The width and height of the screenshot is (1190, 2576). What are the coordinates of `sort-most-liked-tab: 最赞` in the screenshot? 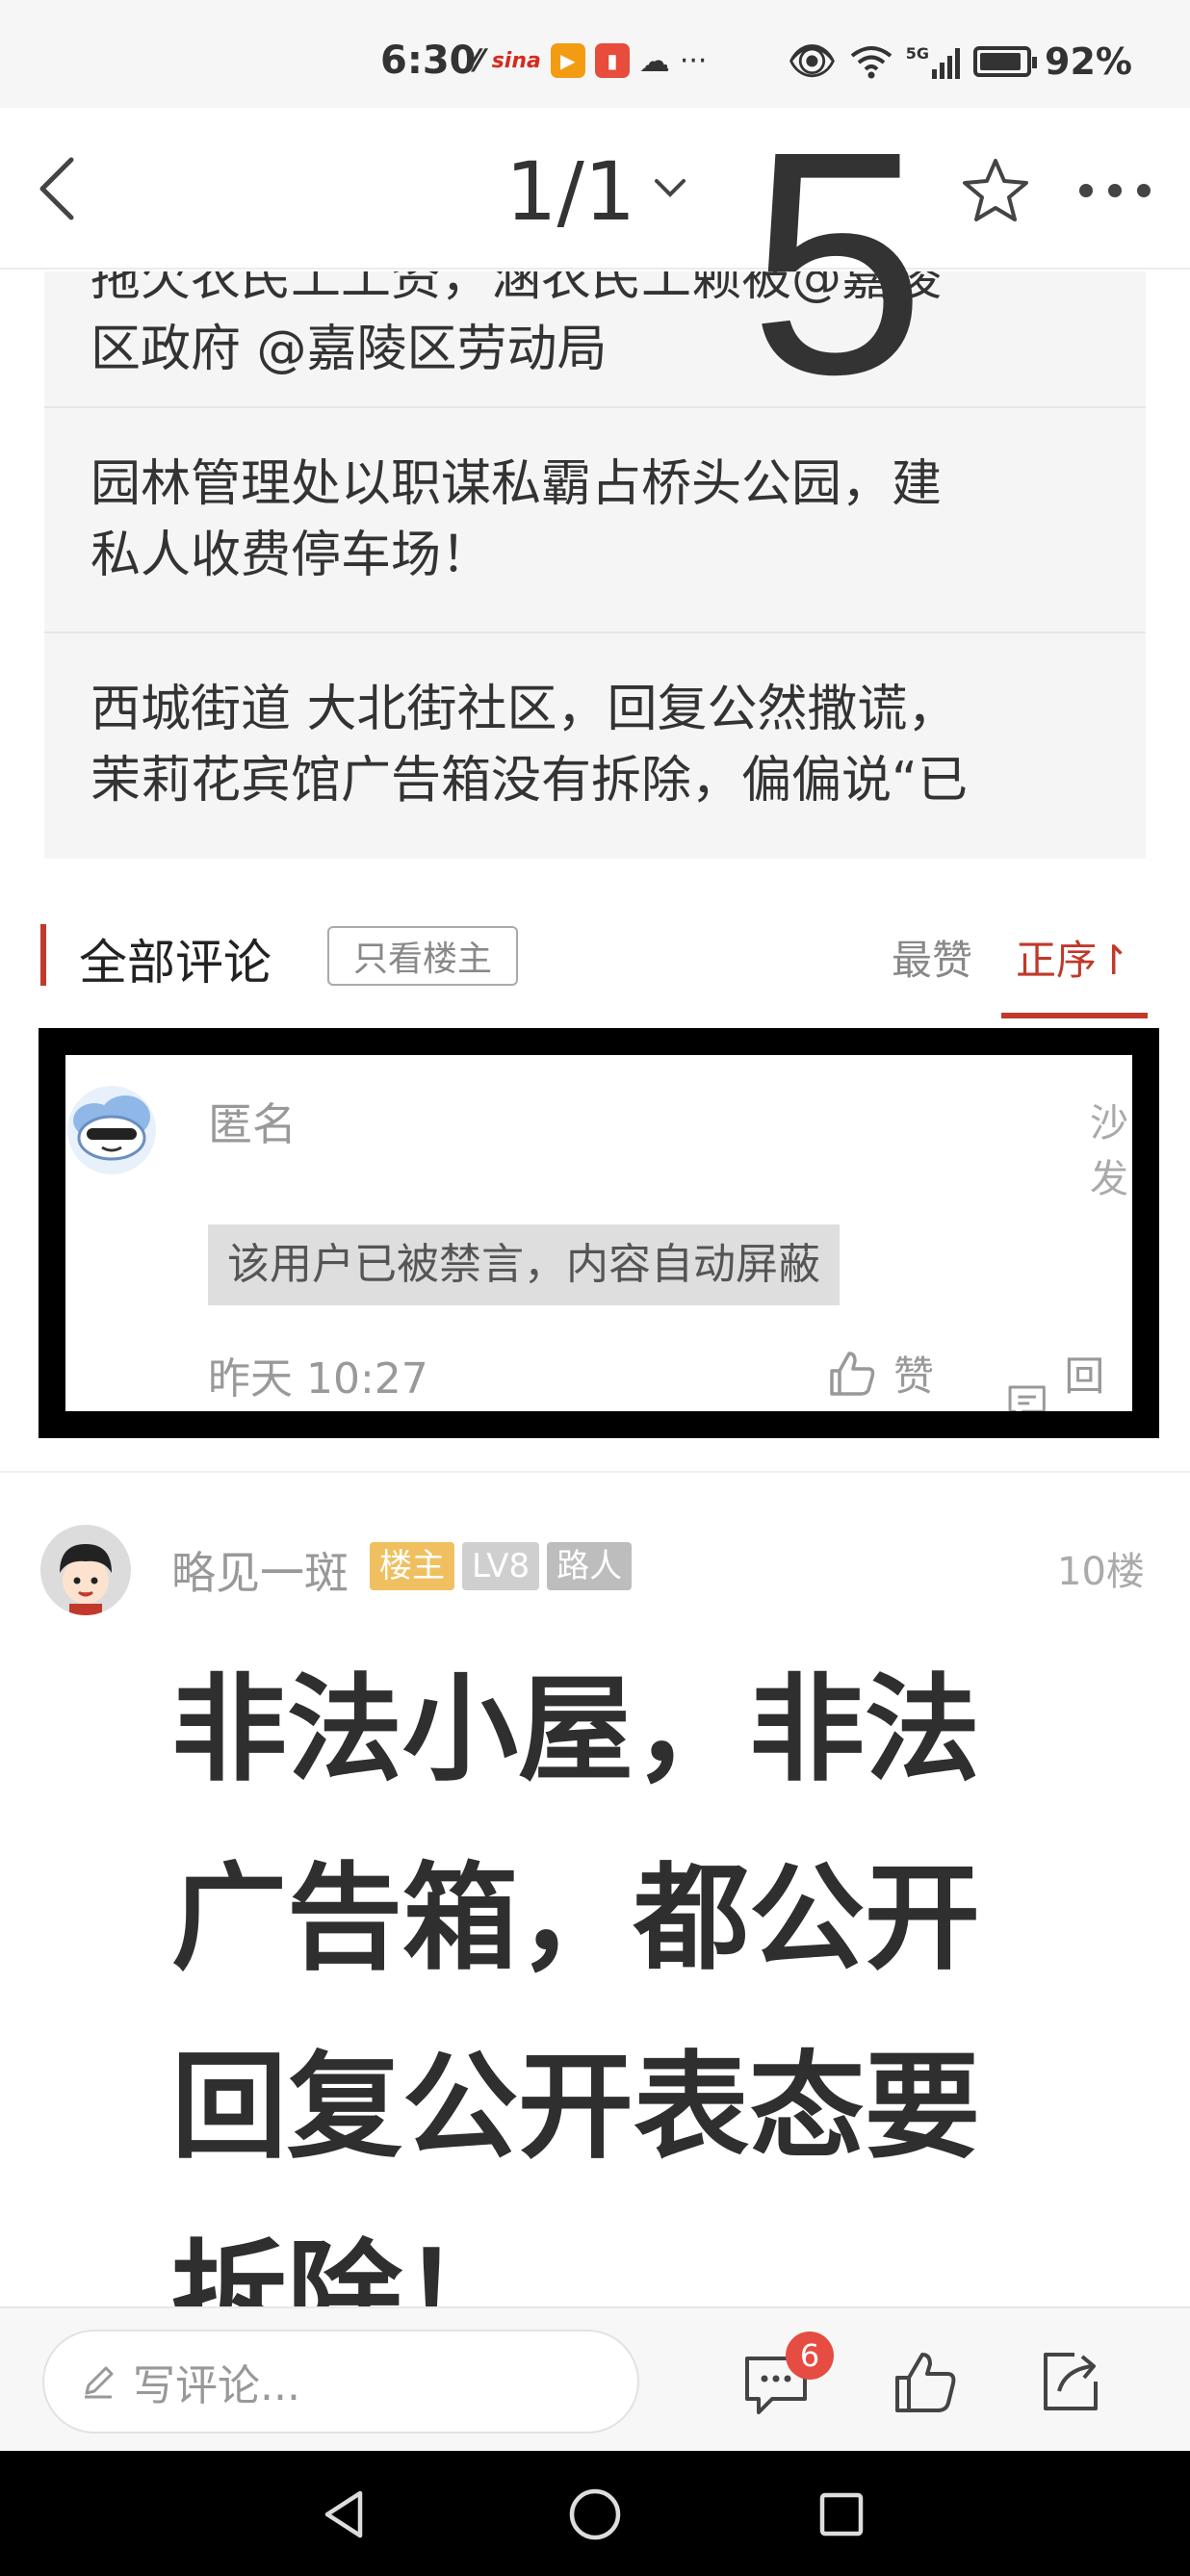 It's located at (932, 957).